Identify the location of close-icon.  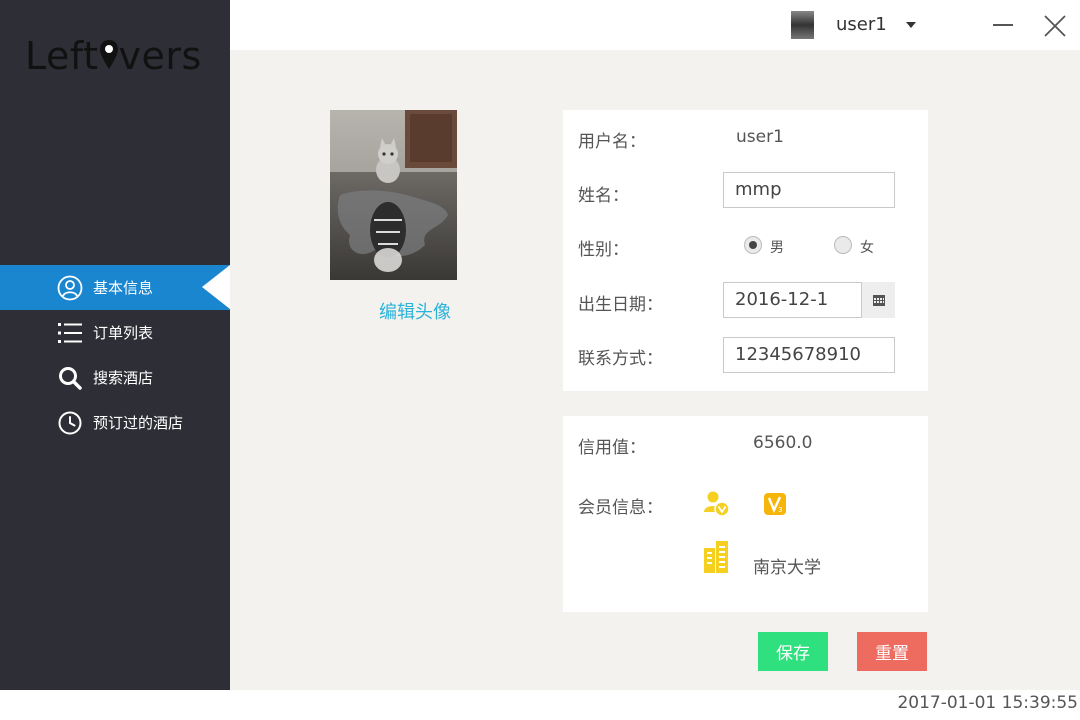
(1055, 26).